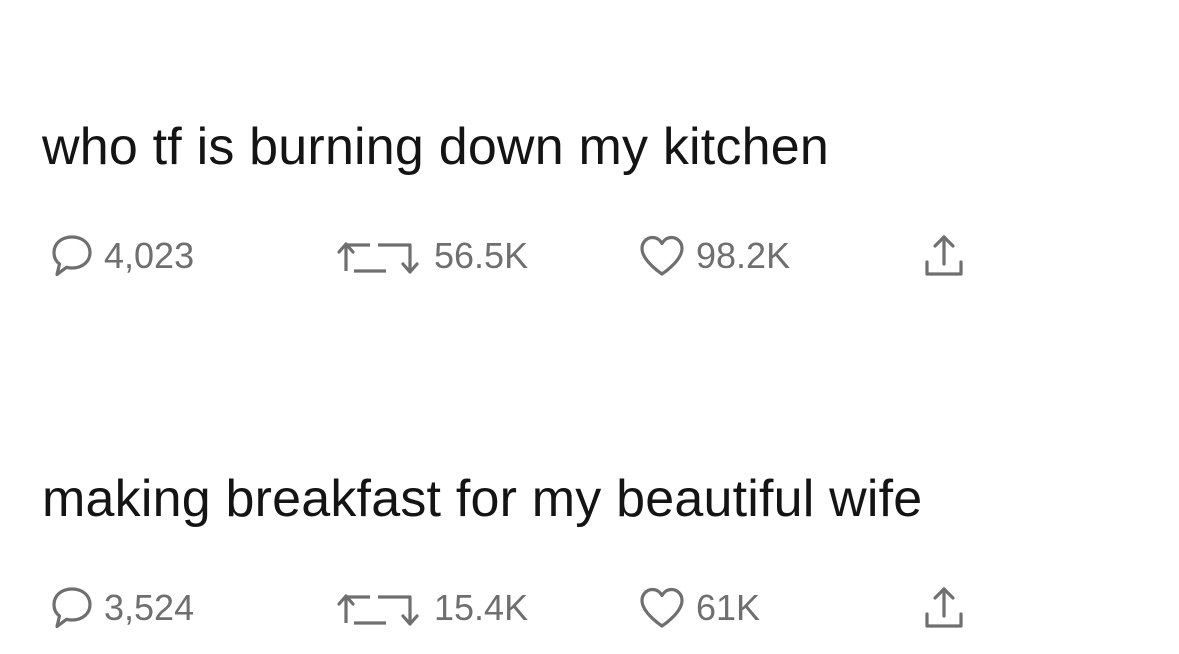 Image resolution: width=1179 pixels, height=654 pixels. What do you see at coordinates (432, 256) in the screenshot?
I see `retweet-button: 56.5K` at bounding box center [432, 256].